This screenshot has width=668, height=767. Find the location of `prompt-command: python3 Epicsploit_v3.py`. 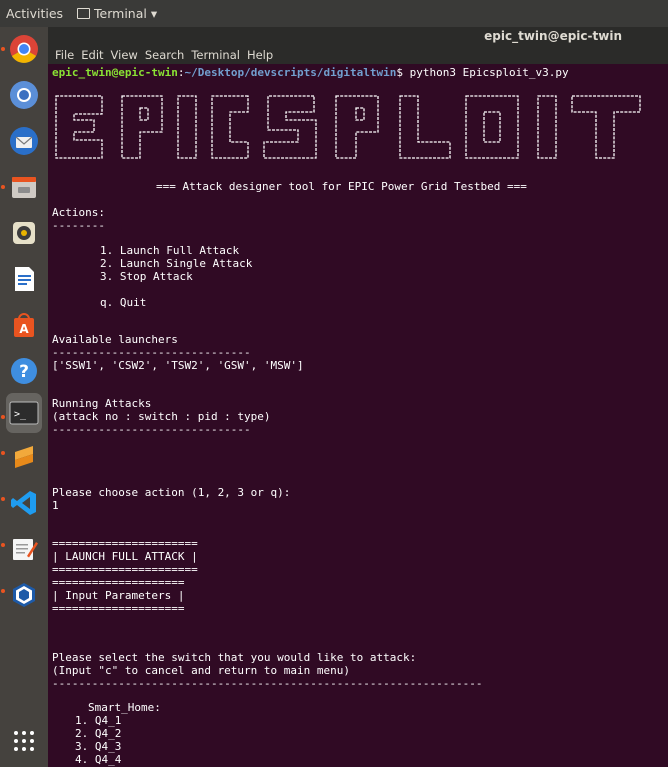

prompt-command: python3 Epicsploit_v3.py is located at coordinates (486, 72).